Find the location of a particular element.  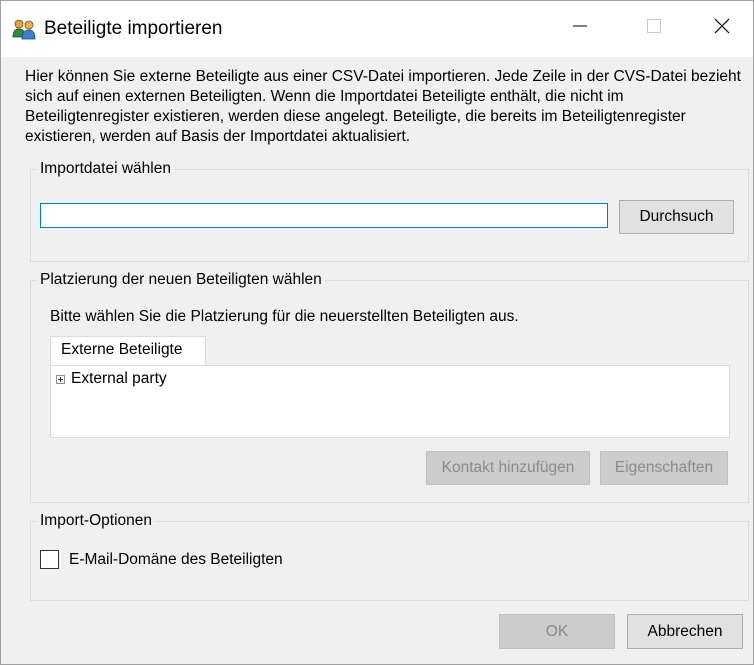

maximize-button is located at coordinates (654, 28).